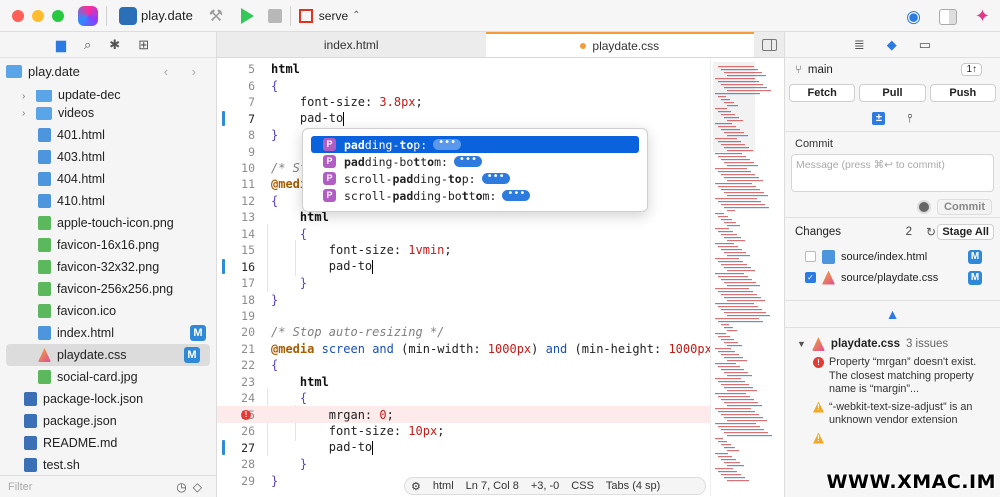 This screenshot has width=1000, height=497. What do you see at coordinates (185, 71) in the screenshot?
I see `nav-back-forward-icon: ‹ ›` at bounding box center [185, 71].